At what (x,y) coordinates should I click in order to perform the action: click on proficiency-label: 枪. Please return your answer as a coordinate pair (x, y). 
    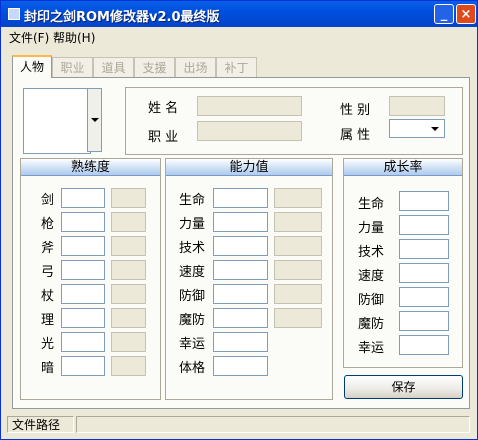
    Looking at the image, I should click on (48, 224).